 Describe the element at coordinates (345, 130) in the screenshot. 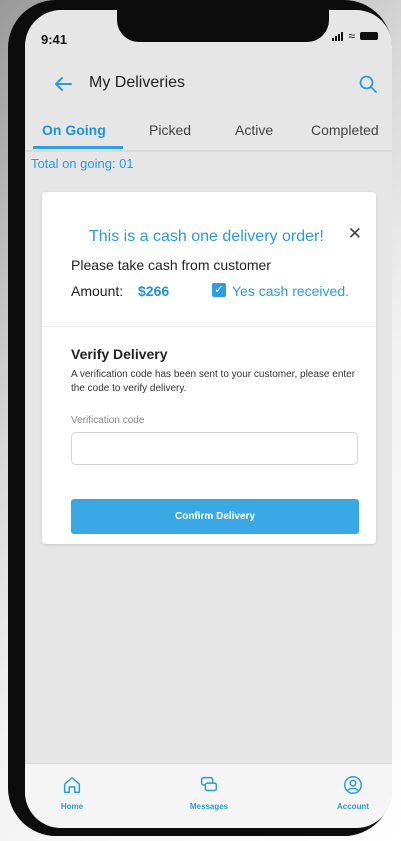

I see `tab-completed: Completed` at that location.